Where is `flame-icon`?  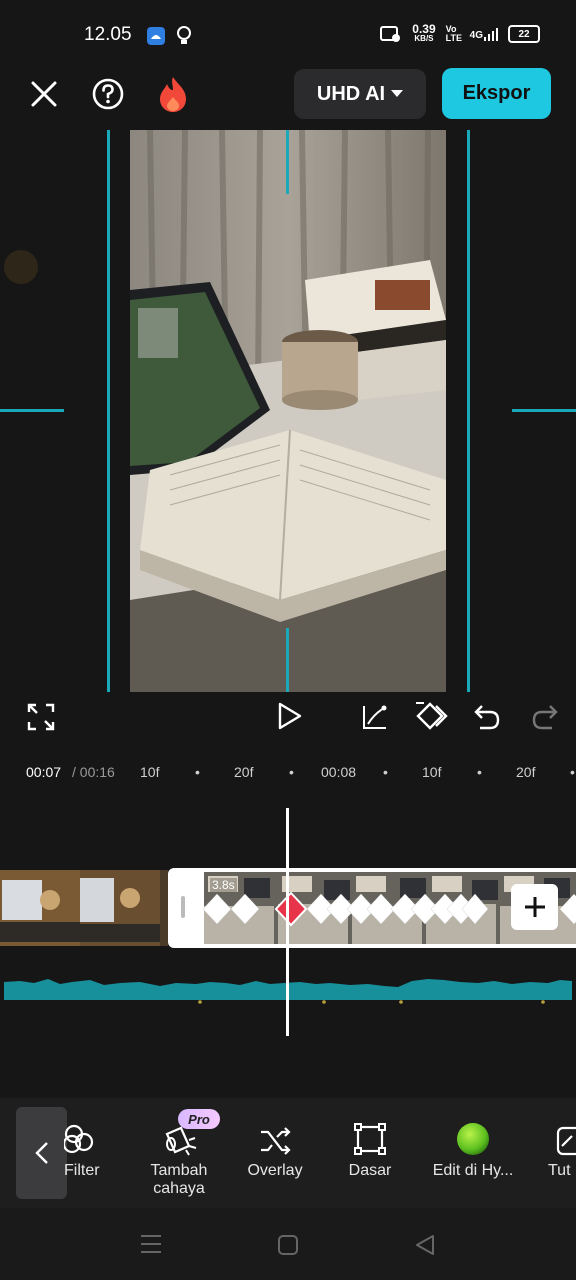
flame-icon is located at coordinates (173, 94).